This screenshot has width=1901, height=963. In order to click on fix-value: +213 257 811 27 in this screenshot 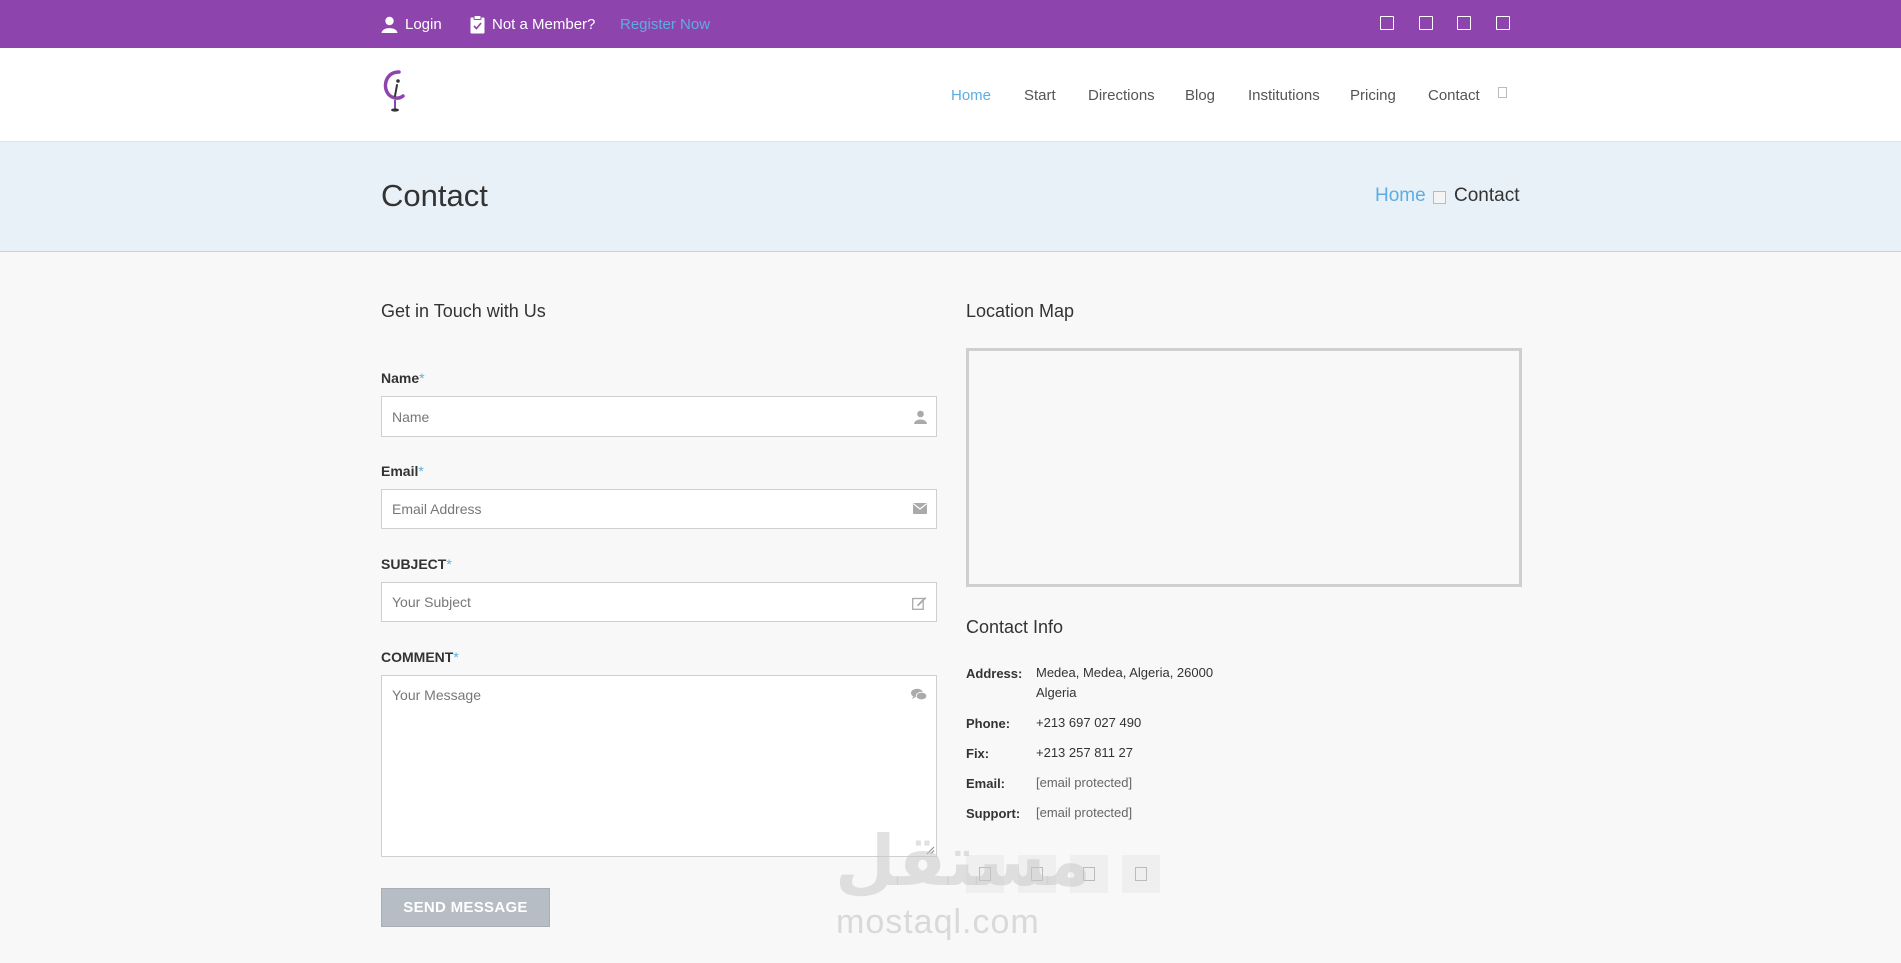, I will do `click(1084, 752)`.